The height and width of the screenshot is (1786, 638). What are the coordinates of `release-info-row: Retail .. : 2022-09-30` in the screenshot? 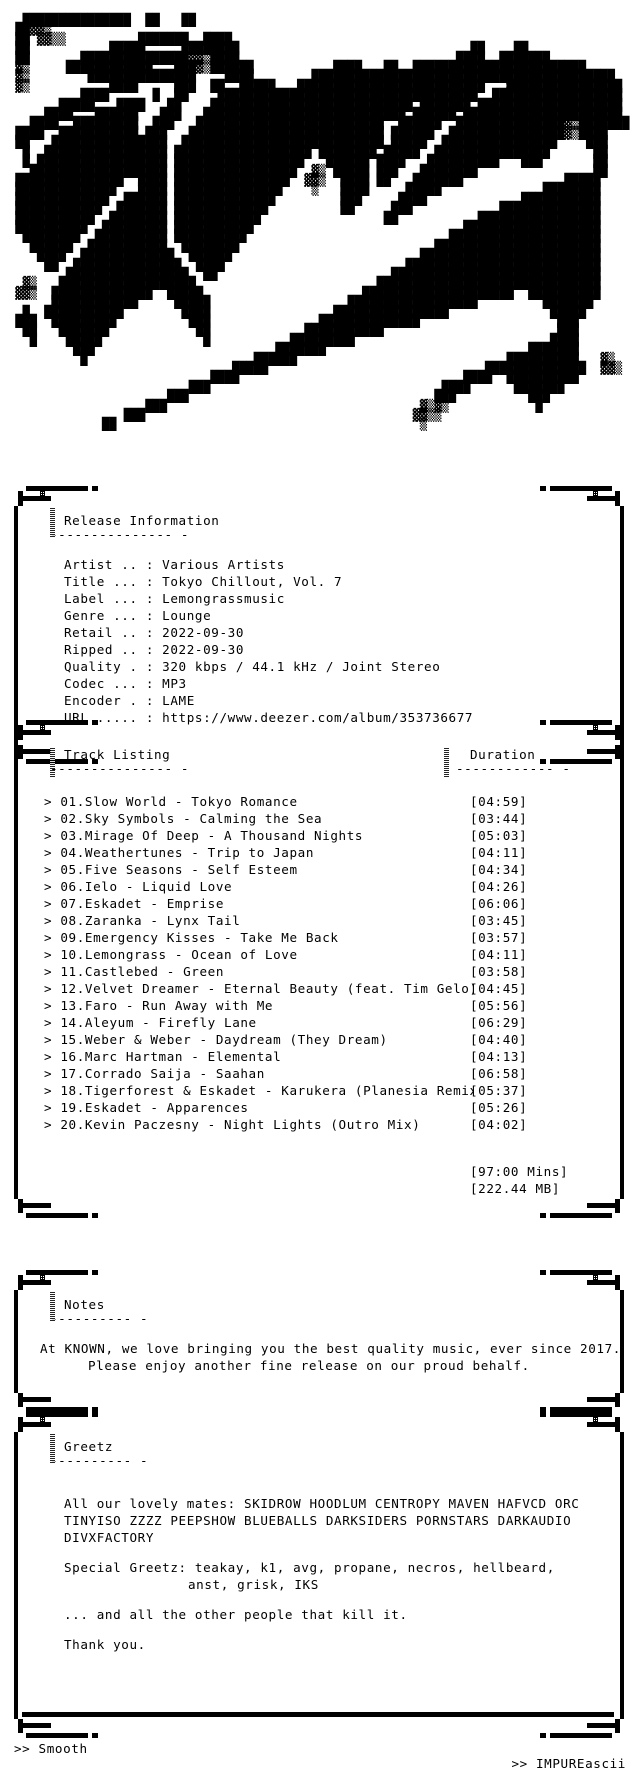 It's located at (154, 632).